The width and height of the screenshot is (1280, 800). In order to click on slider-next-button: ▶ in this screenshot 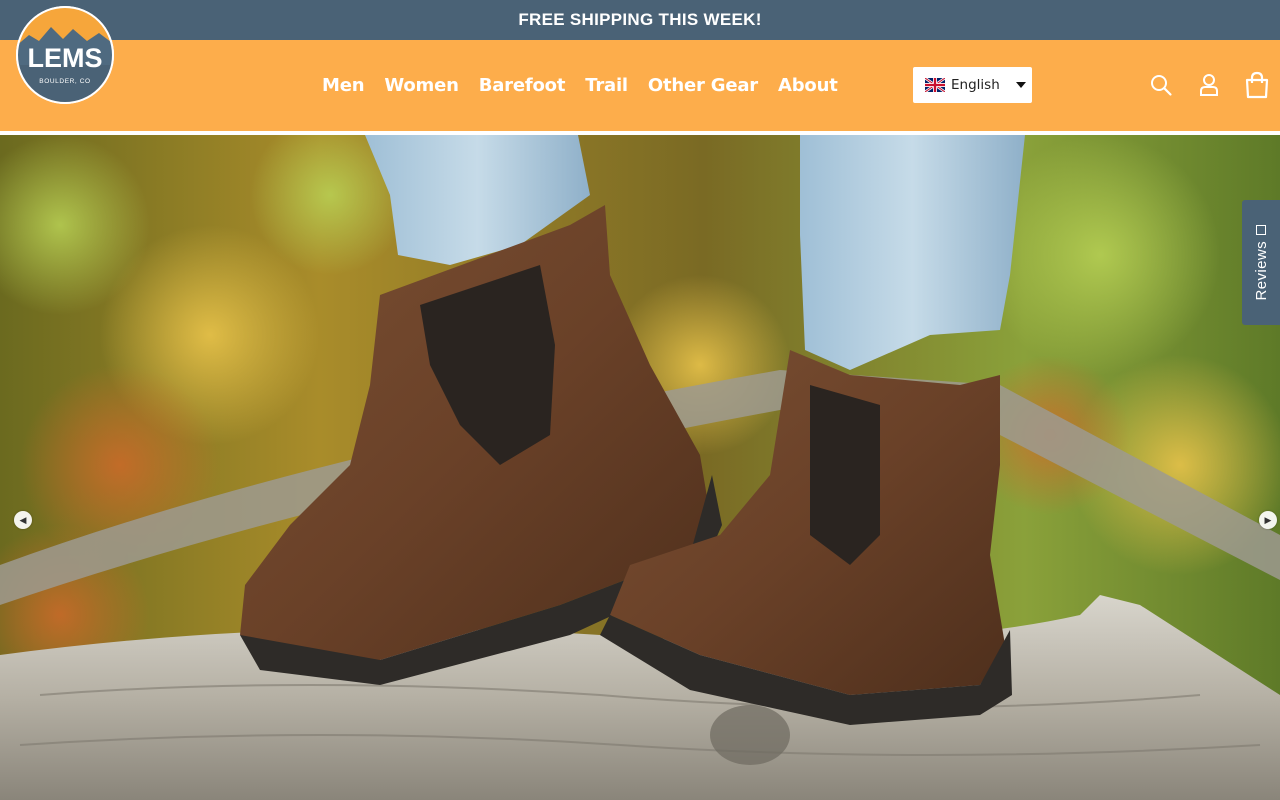, I will do `click(1268, 520)`.